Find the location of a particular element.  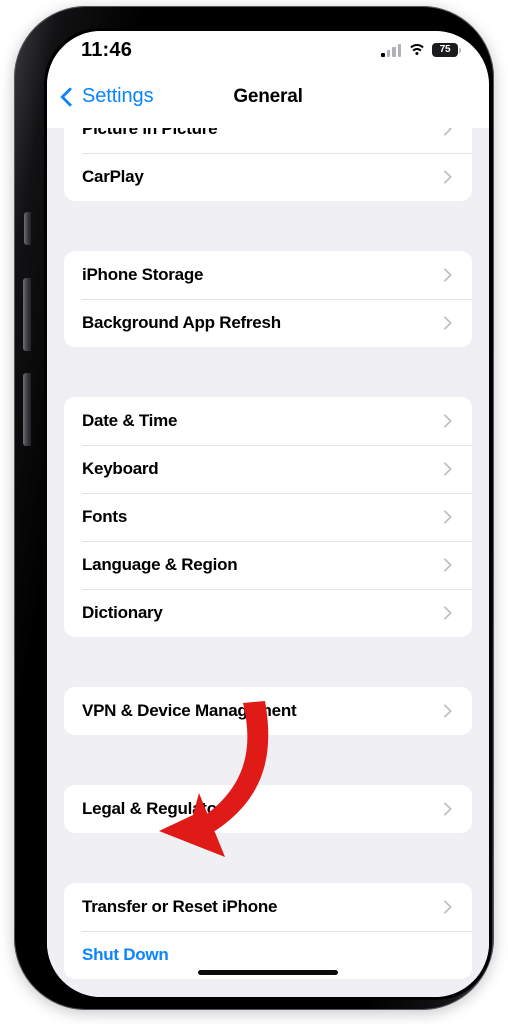

list-item: Language & Region is located at coordinates (268, 565).